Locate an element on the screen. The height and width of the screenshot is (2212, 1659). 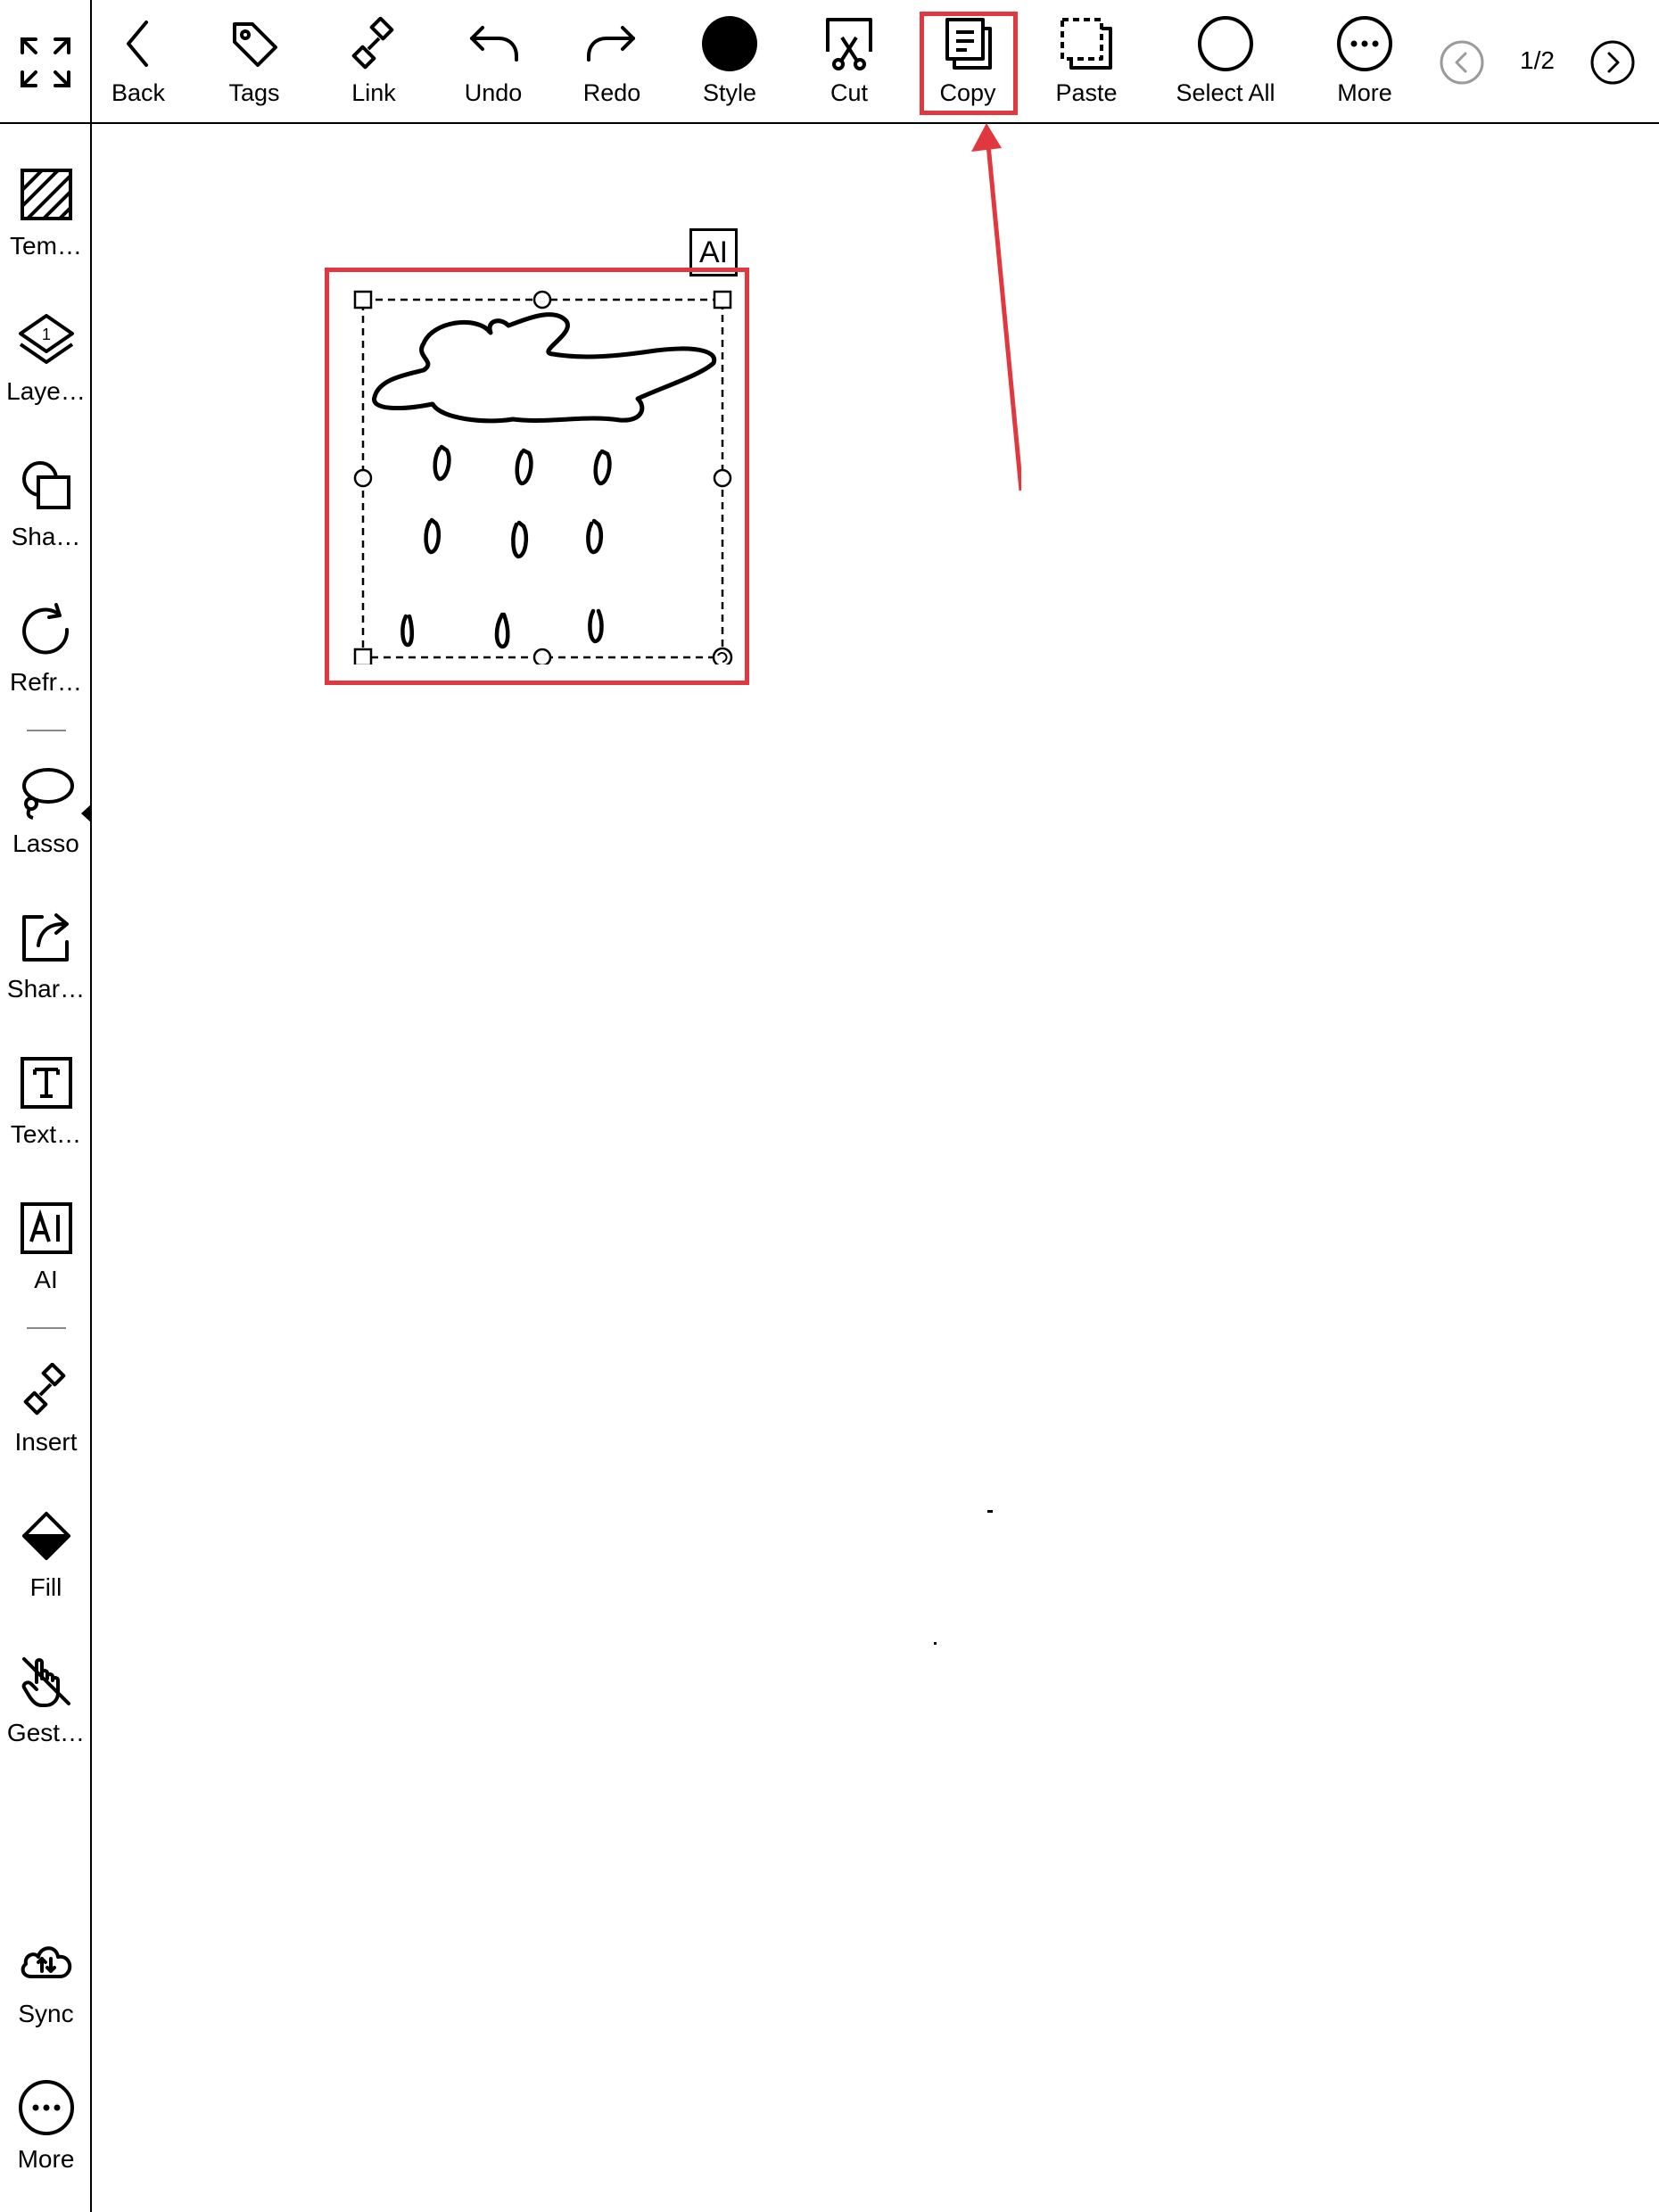
more-button: More is located at coordinates (1365, 62).